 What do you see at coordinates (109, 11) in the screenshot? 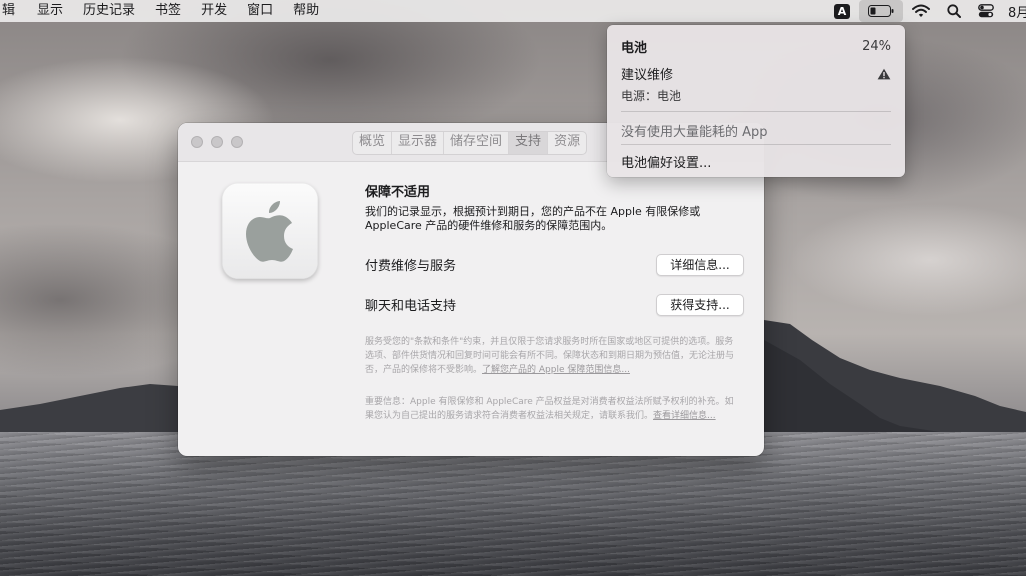
I see `menu-history: 历史记录` at bounding box center [109, 11].